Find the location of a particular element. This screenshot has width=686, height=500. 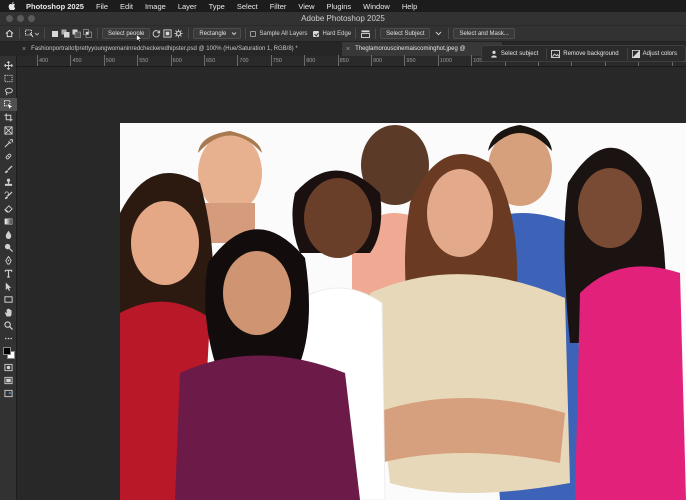

intersect-selection-icon is located at coordinates (87, 33).